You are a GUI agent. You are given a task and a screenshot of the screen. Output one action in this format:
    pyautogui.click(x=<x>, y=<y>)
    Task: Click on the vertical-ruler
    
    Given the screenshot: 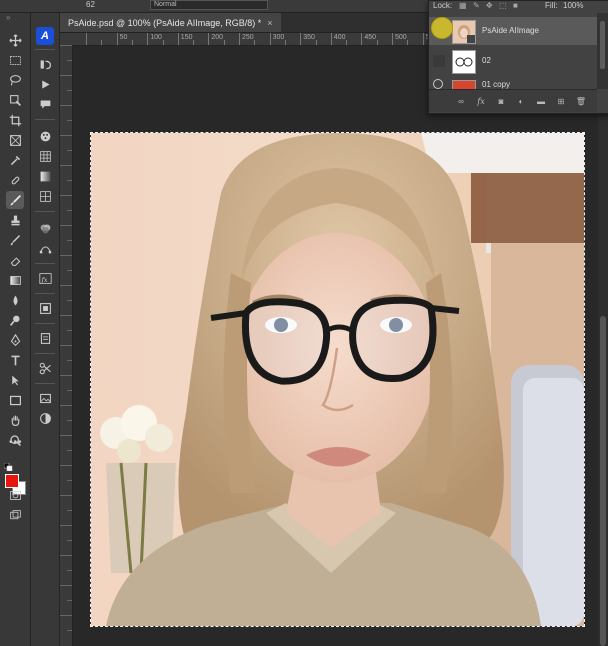 What is the action you would take?
    pyautogui.click(x=66, y=345)
    